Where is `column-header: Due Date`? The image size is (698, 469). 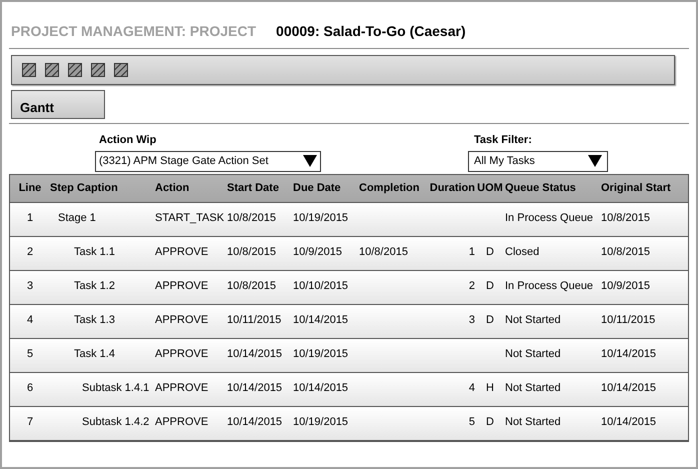
column-header: Due Date is located at coordinates (326, 188).